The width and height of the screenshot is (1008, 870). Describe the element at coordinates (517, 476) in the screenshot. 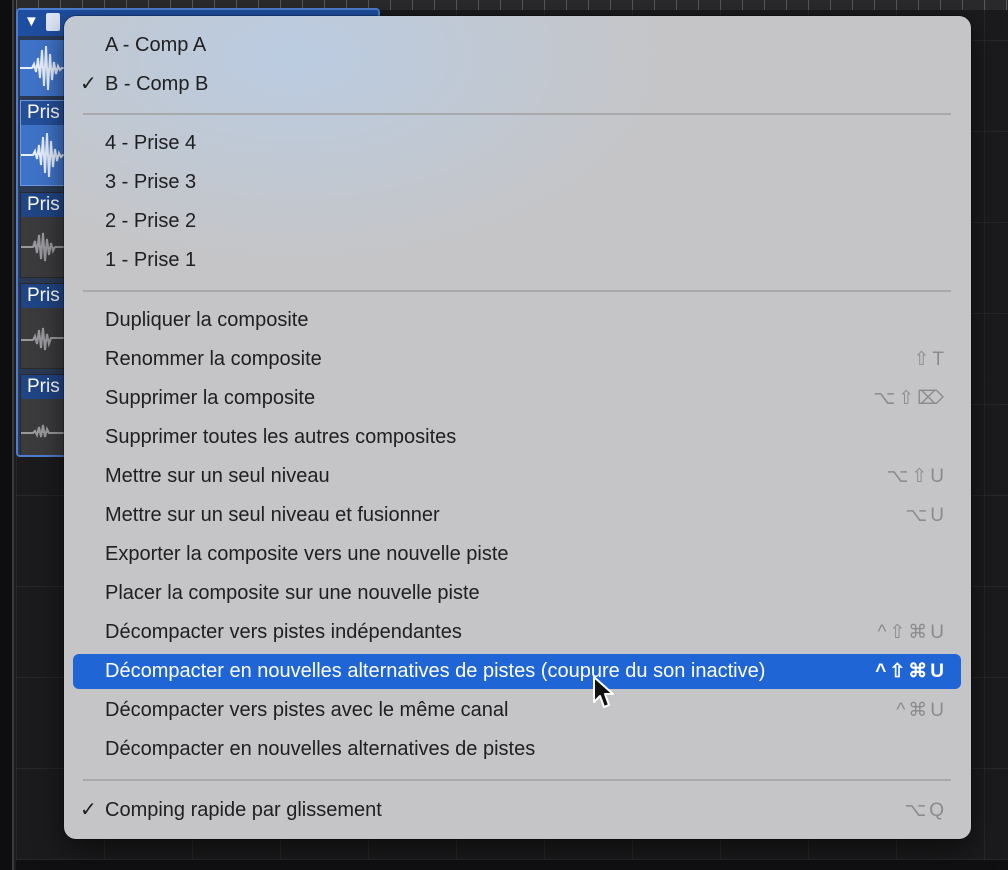

I see `menu-item-flatten: Mettre sur un seul niveau ⌥⇧U` at that location.